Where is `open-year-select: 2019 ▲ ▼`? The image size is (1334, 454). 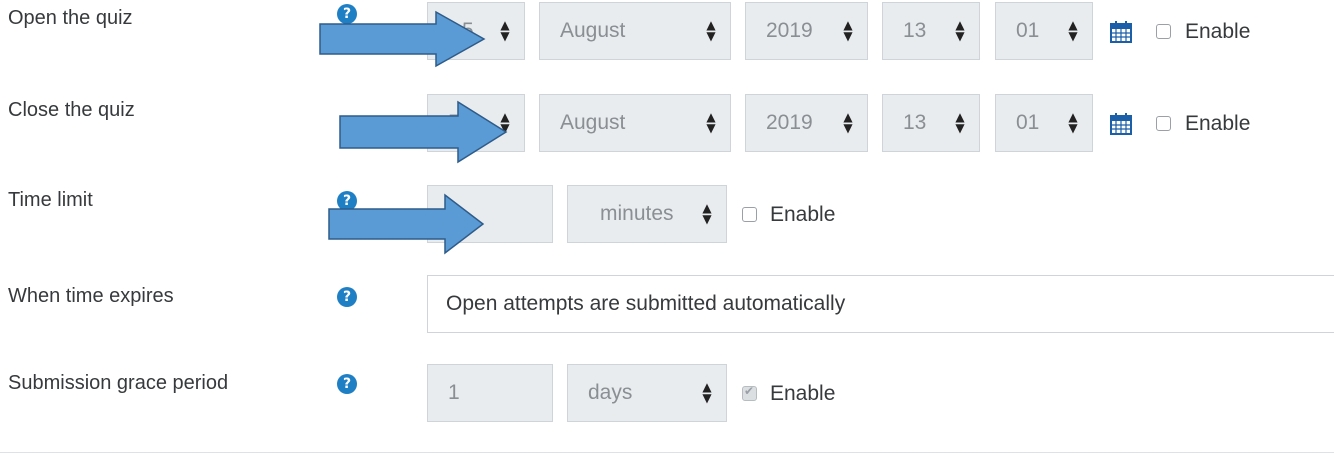
open-year-select: 2019 ▲ ▼ is located at coordinates (806, 31).